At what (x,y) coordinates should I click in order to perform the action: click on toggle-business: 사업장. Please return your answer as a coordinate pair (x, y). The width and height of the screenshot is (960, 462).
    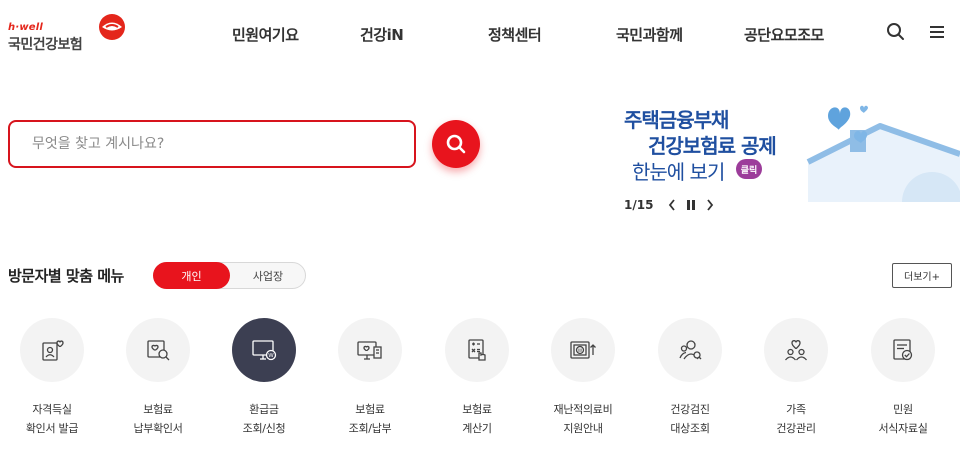
    Looking at the image, I should click on (268, 275).